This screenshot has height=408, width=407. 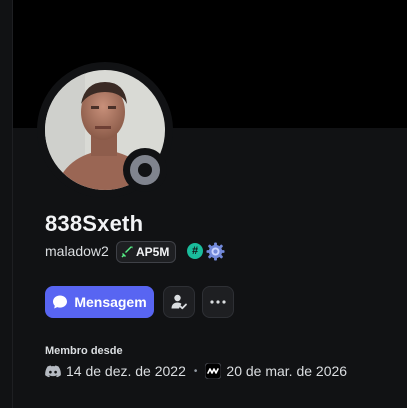 I want to click on message-button: Mensagem, so click(x=99, y=302).